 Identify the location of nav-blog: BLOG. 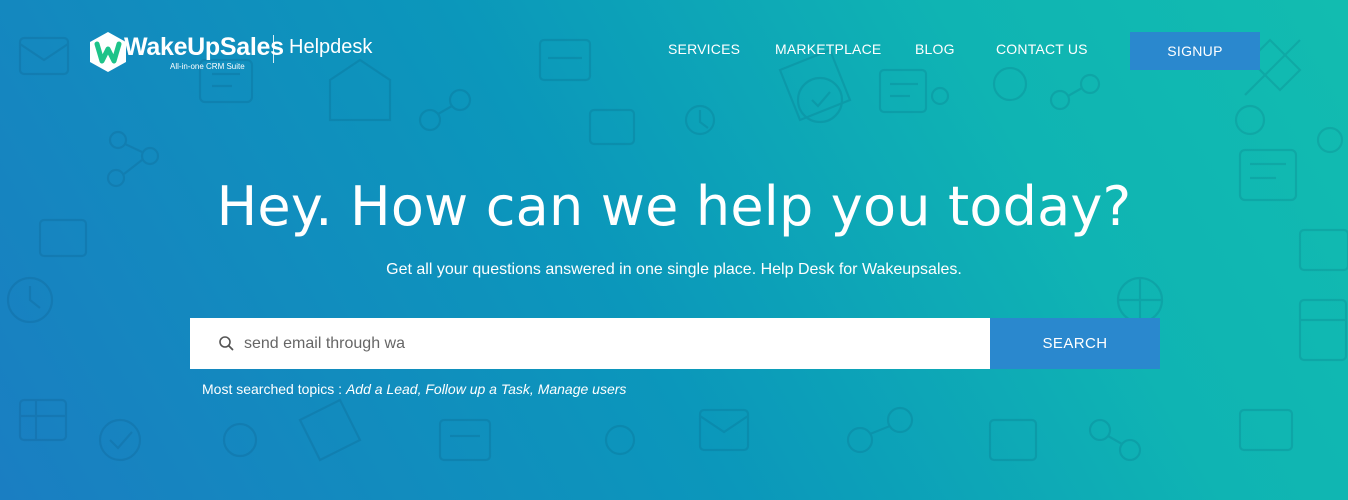
(935, 49).